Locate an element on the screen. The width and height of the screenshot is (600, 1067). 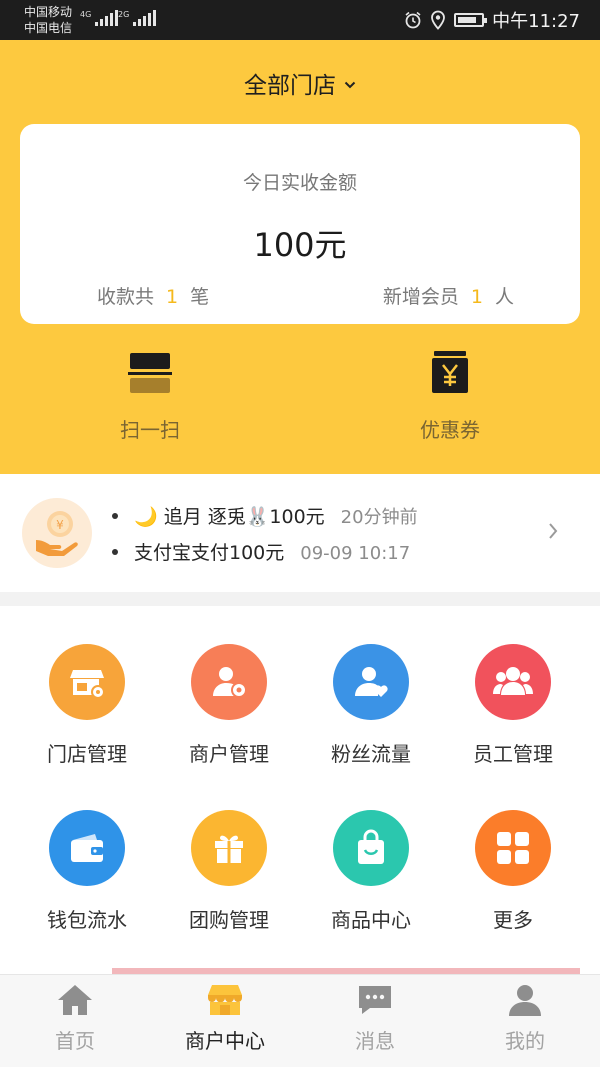
feature-label: 商品中心 is located at coordinates (371, 920).